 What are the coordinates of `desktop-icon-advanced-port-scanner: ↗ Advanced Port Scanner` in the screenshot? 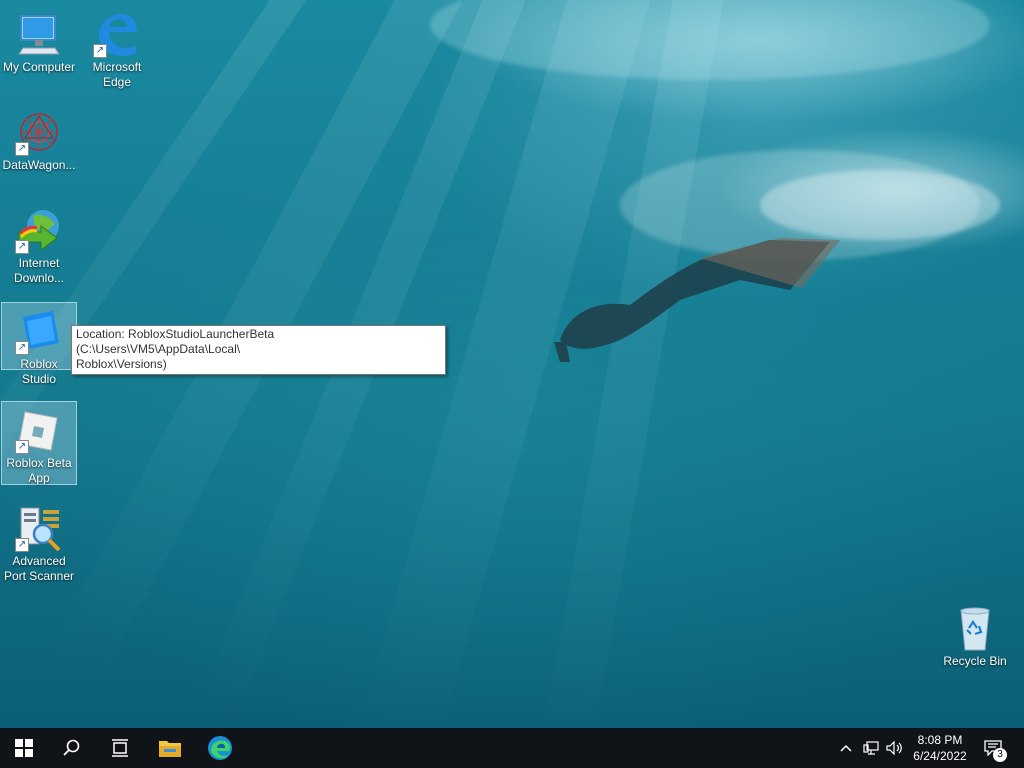 It's located at (39, 543).